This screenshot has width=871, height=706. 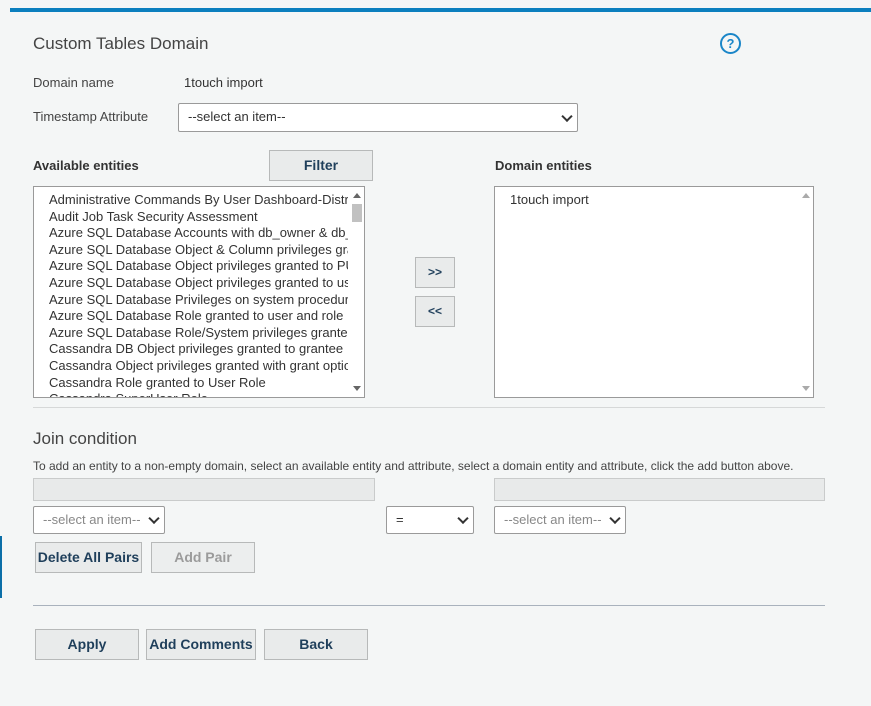 I want to click on left-entity-field, so click(x=204, y=489).